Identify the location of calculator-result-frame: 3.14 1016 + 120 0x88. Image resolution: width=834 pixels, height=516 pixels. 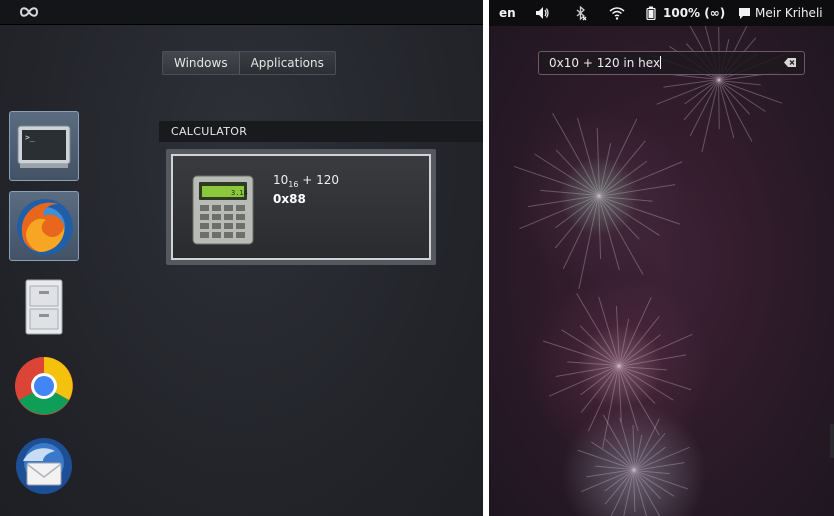
(301, 207).